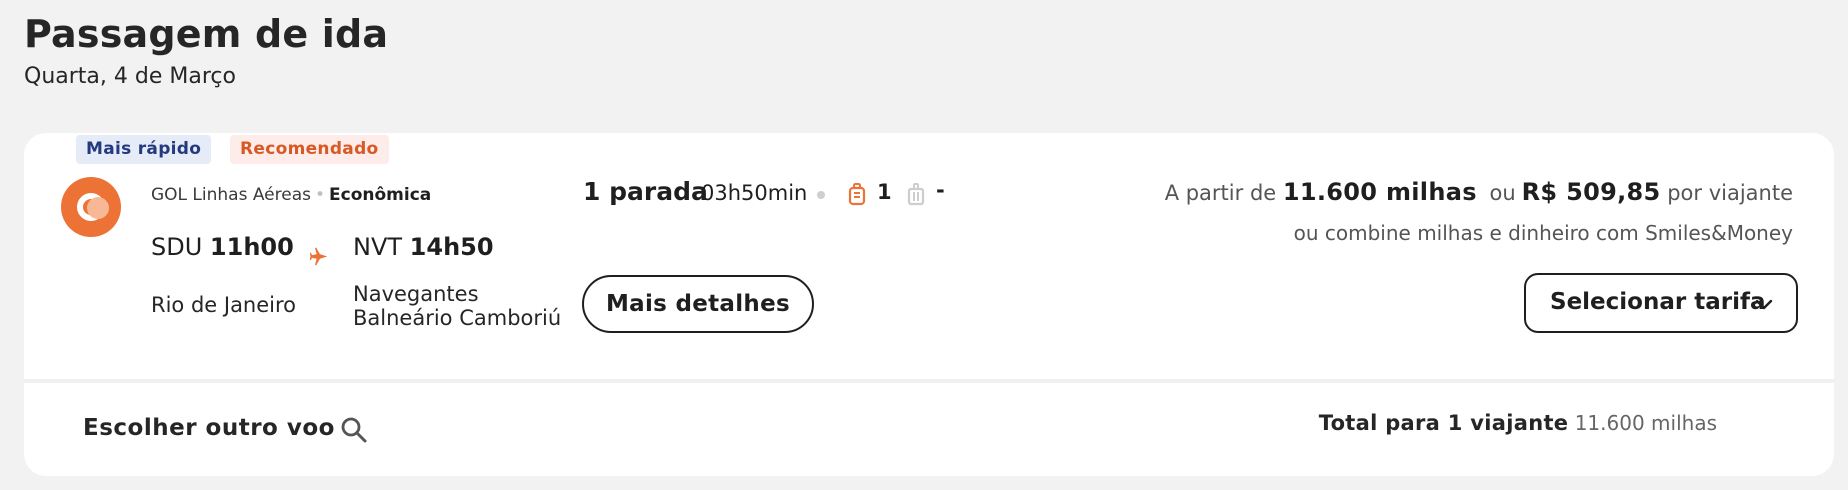  Describe the element at coordinates (451, 247) in the screenshot. I see `arrival-time: 14h50` at that location.